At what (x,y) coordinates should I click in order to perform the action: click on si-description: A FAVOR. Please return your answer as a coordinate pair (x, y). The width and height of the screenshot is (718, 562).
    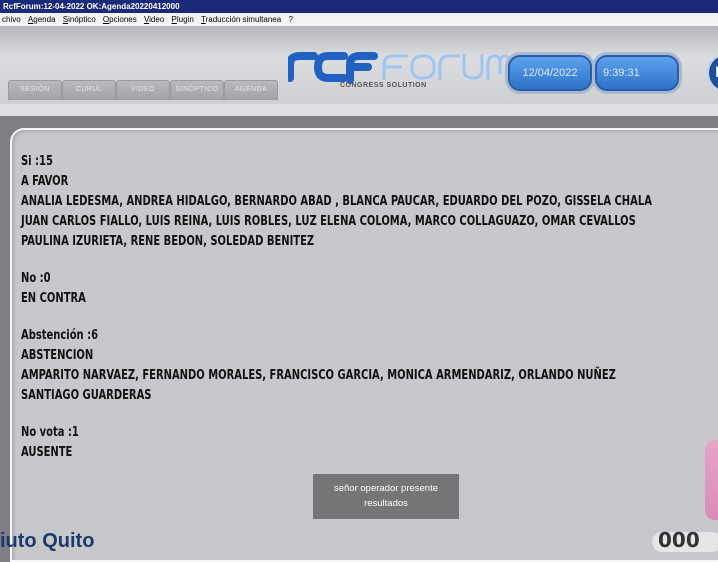
    Looking at the image, I should click on (45, 181).